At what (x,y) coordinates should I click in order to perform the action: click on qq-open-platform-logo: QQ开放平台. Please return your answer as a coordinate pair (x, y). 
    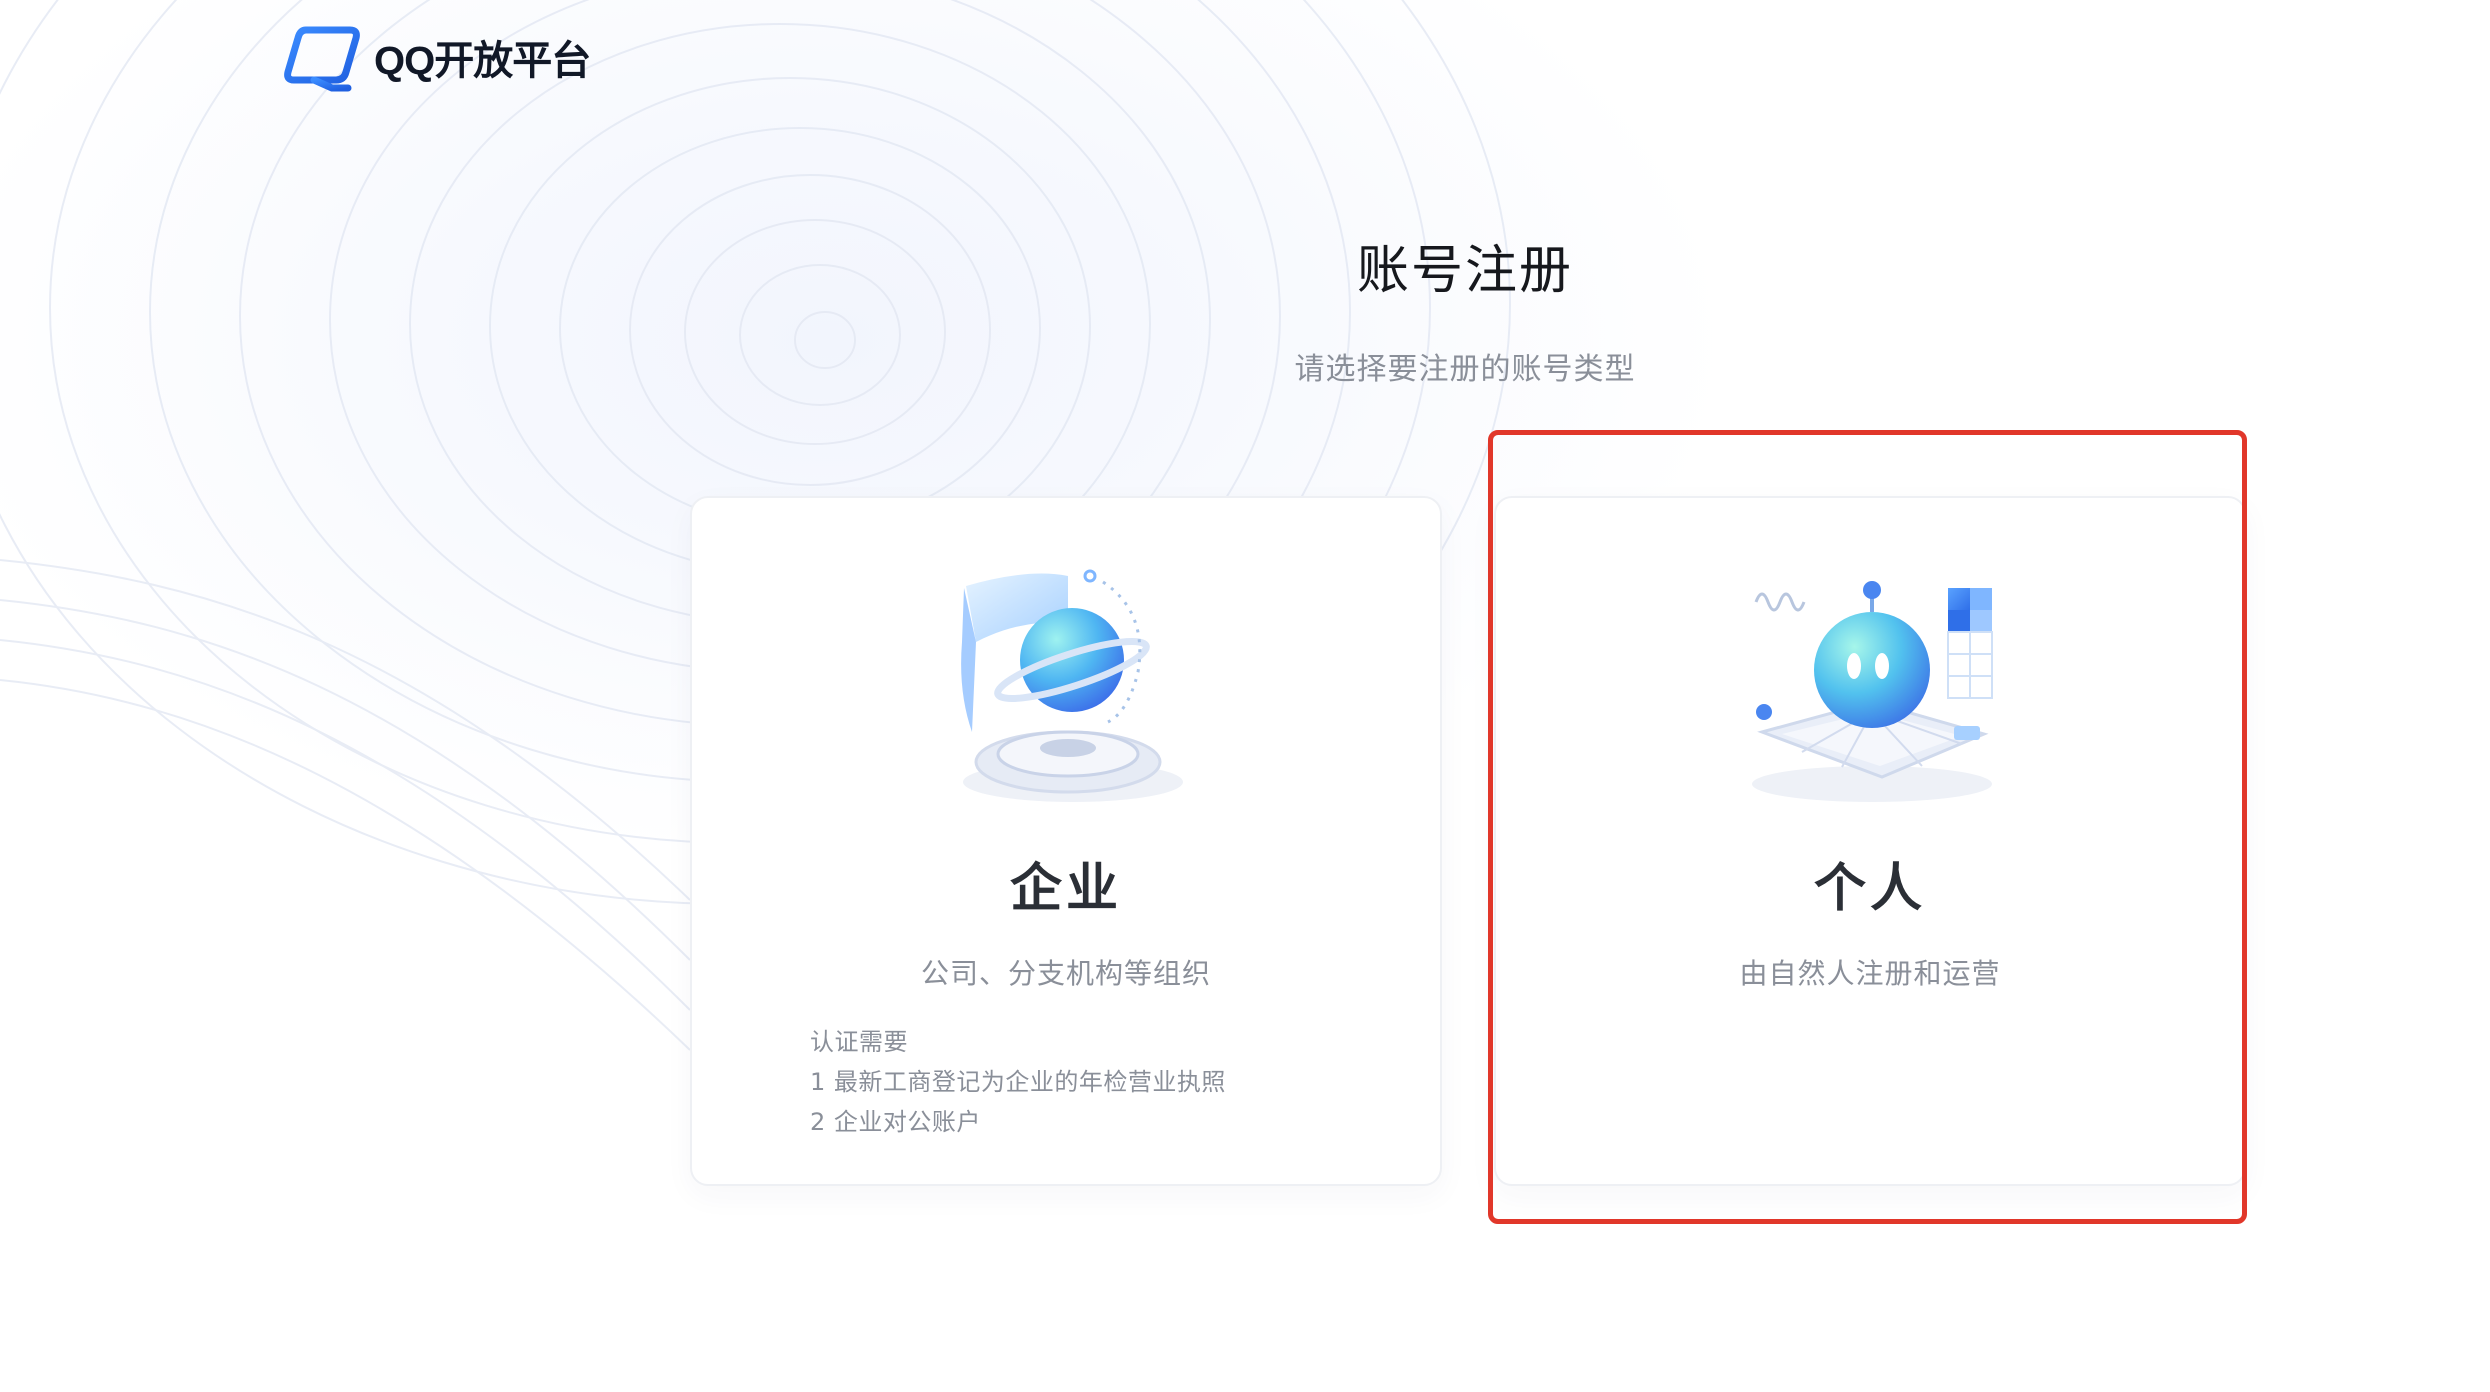
    Looking at the image, I should click on (437, 57).